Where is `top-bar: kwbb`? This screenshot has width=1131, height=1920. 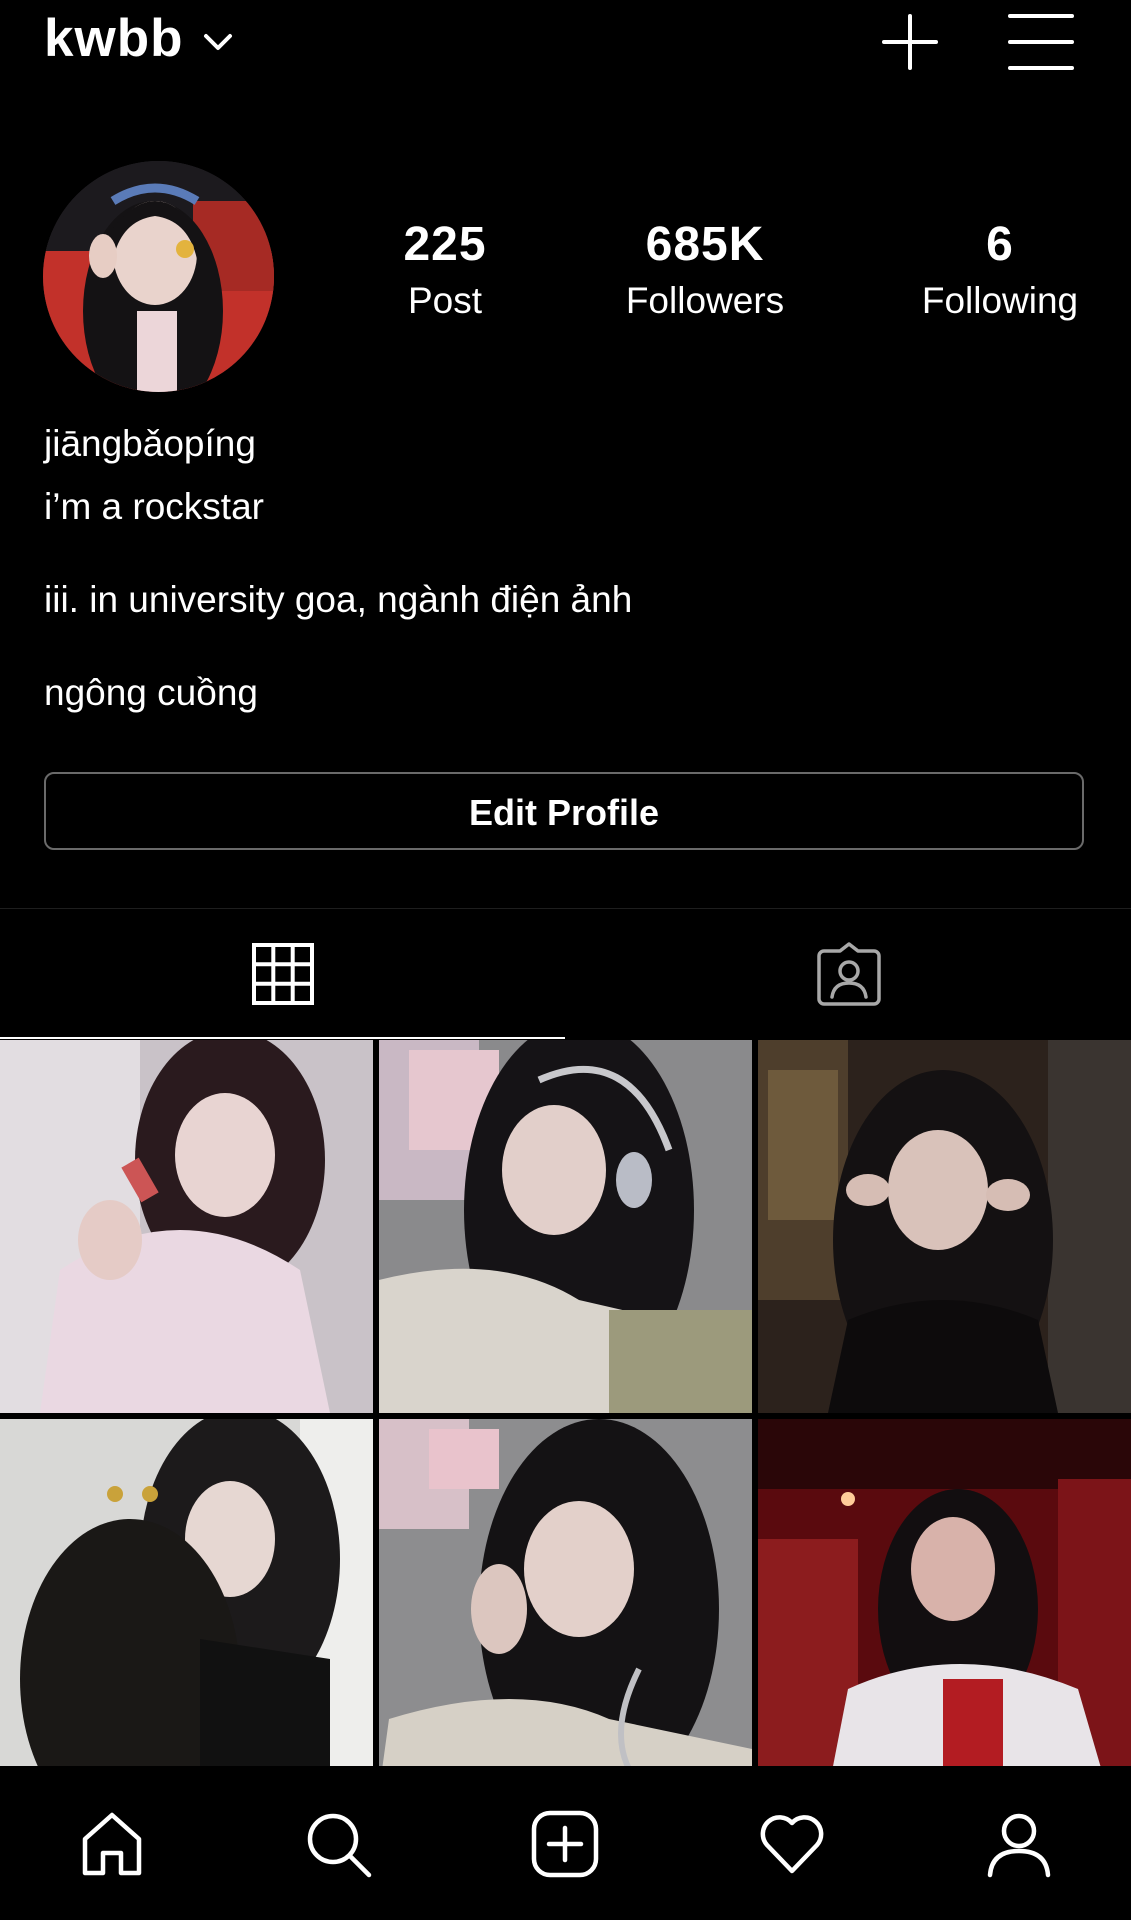 top-bar: kwbb is located at coordinates (565, 44).